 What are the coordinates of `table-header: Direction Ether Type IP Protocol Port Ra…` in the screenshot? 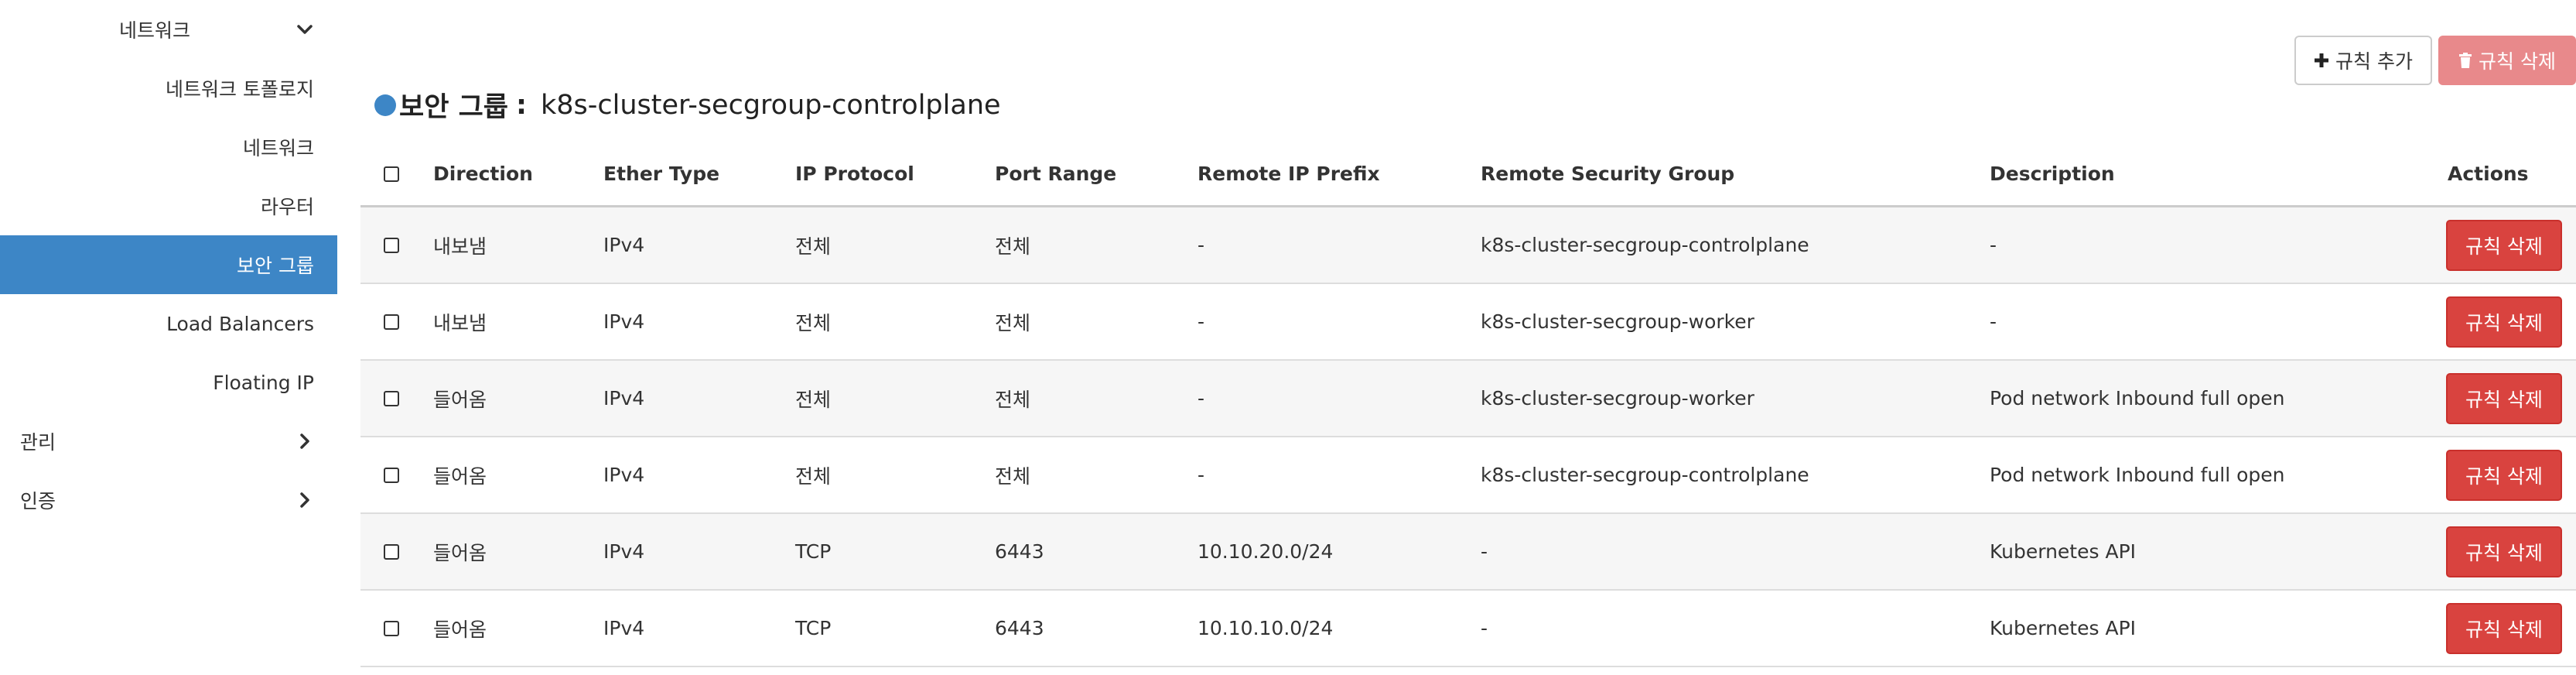 It's located at (1468, 175).